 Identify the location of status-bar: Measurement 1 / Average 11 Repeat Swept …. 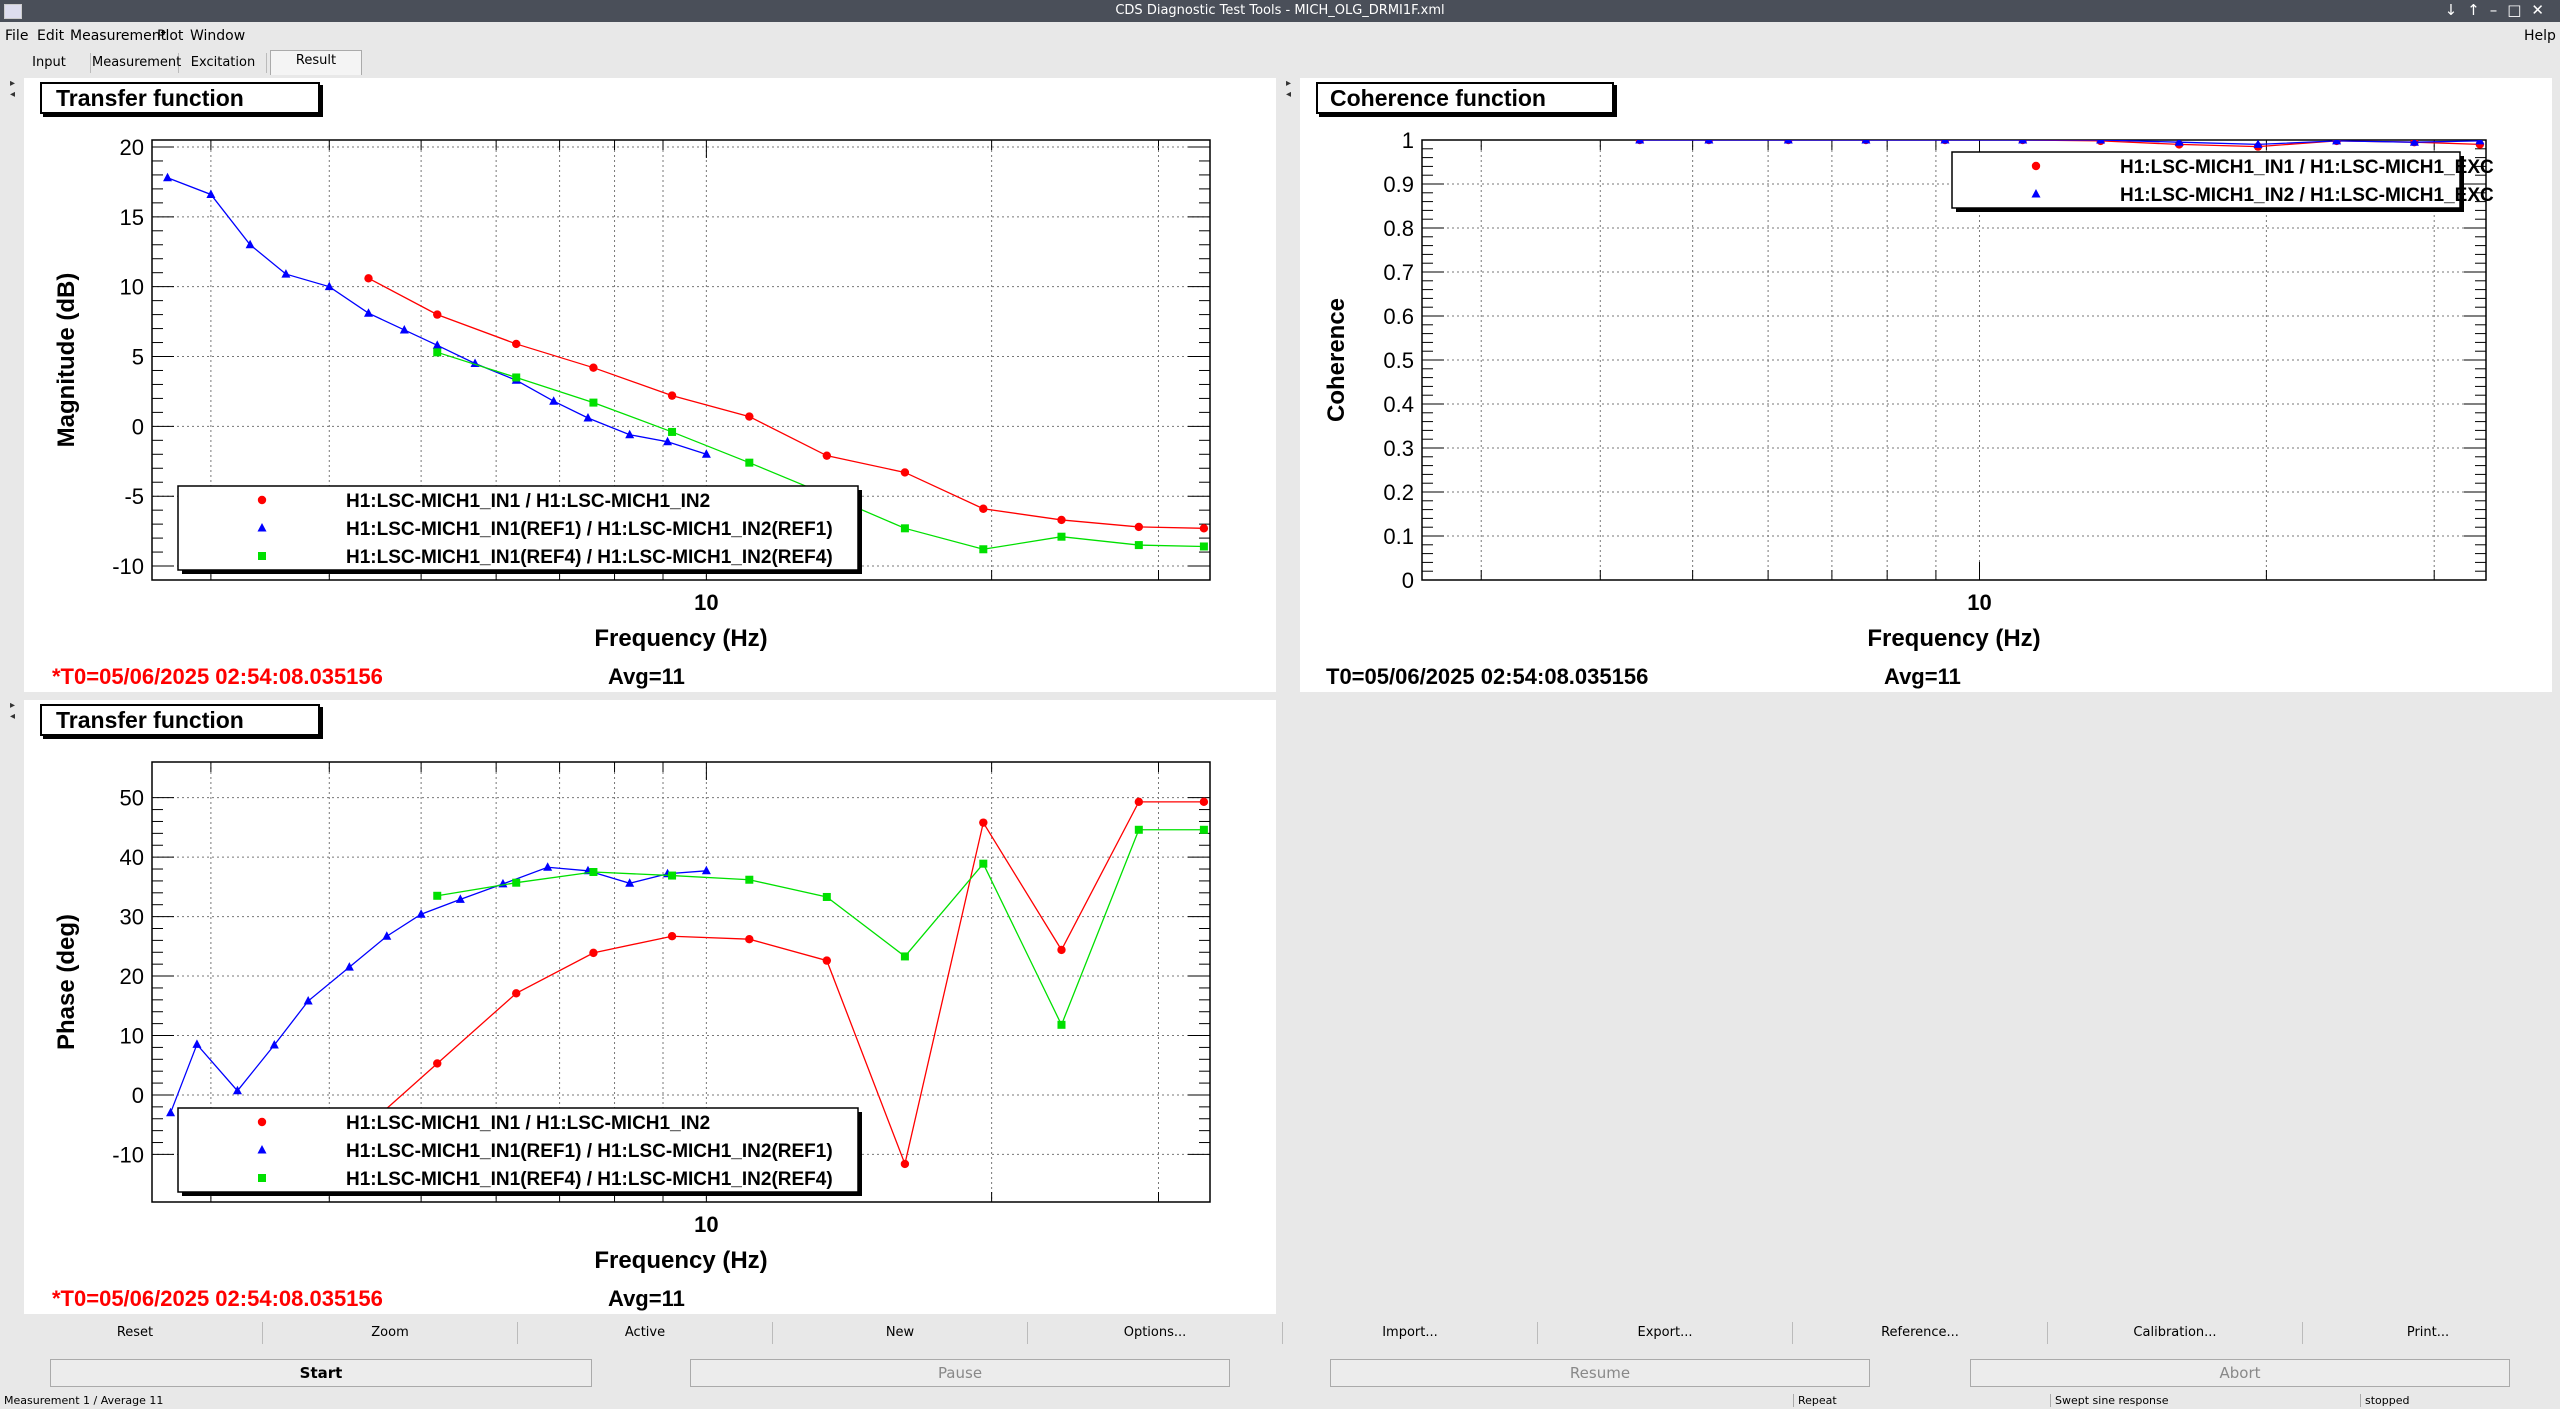
(1280, 1400).